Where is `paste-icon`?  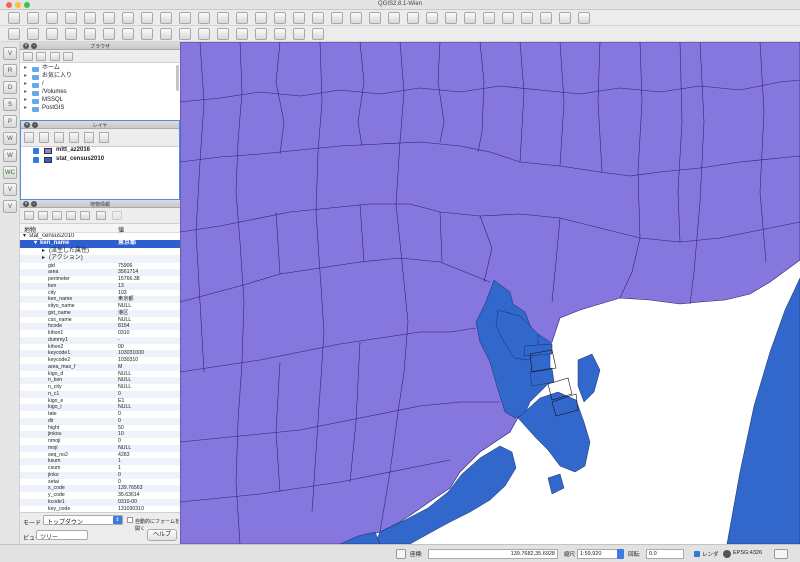 paste-icon is located at coordinates (166, 34).